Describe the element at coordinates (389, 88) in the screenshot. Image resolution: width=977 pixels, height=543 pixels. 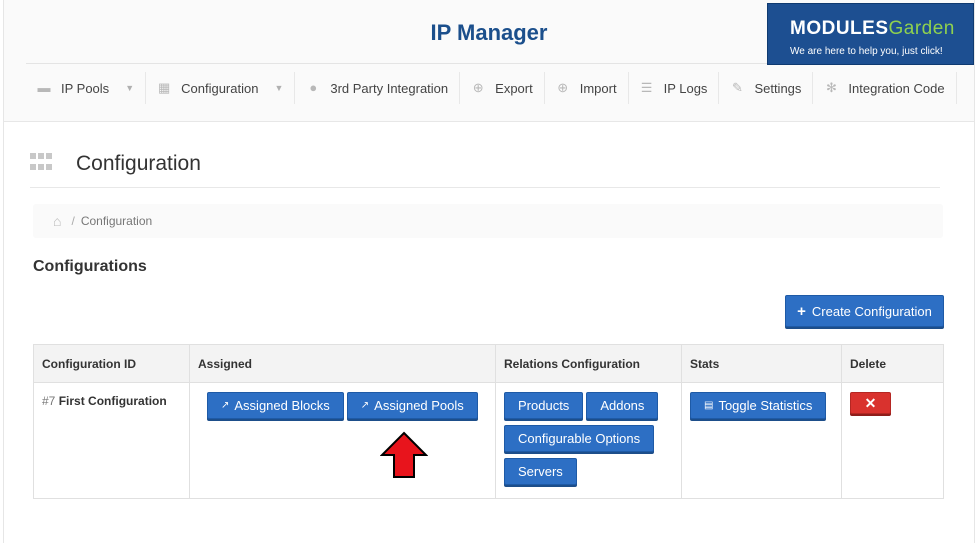
I see `nav-label: 3rd Party Integration` at that location.